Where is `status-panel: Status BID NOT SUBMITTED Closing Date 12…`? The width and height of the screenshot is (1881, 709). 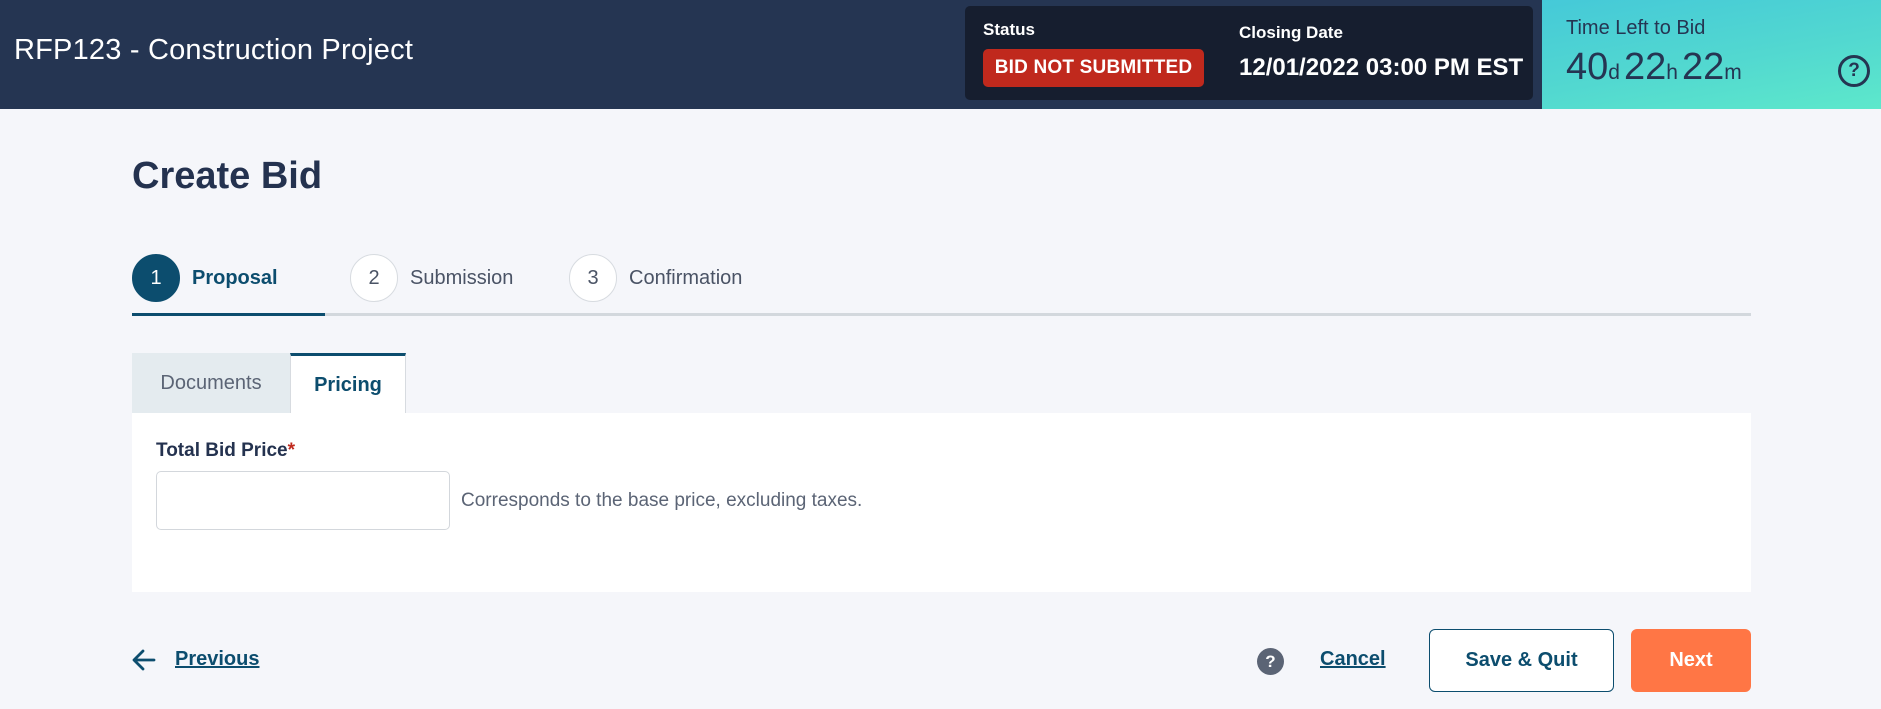
status-panel: Status BID NOT SUBMITTED Closing Date 12… is located at coordinates (1249, 53).